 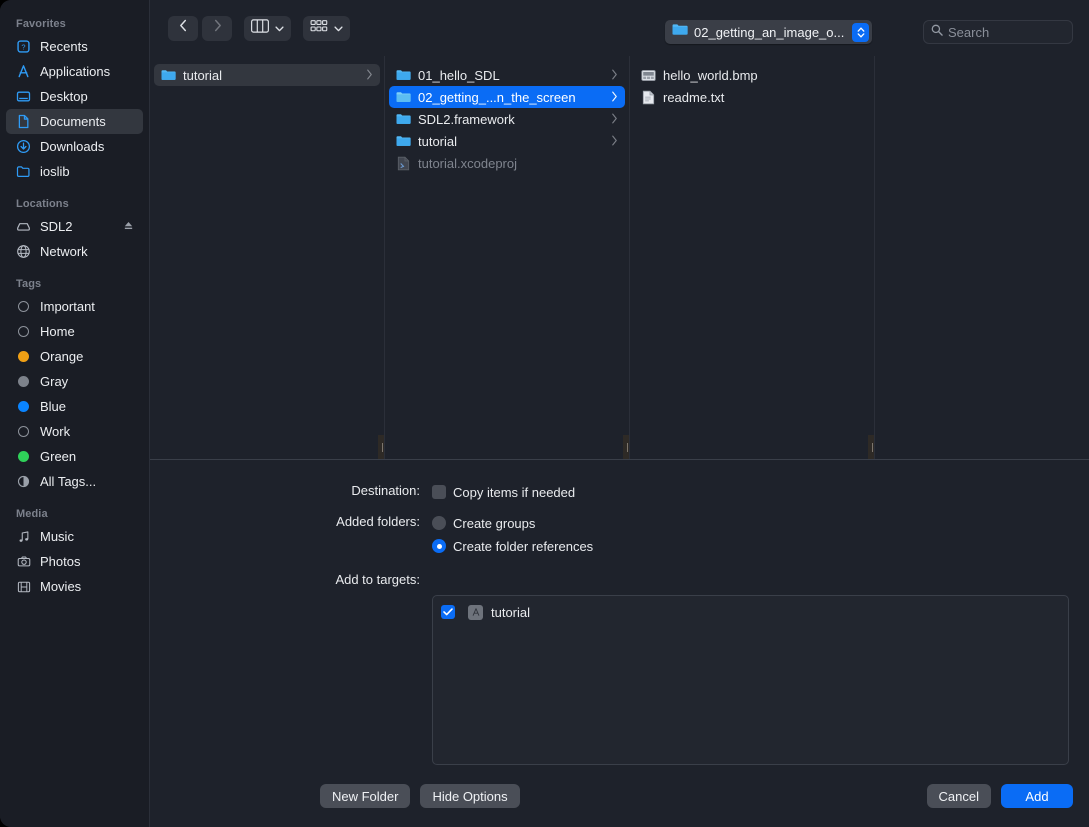 What do you see at coordinates (448, 612) in the screenshot?
I see `target-checkbox` at bounding box center [448, 612].